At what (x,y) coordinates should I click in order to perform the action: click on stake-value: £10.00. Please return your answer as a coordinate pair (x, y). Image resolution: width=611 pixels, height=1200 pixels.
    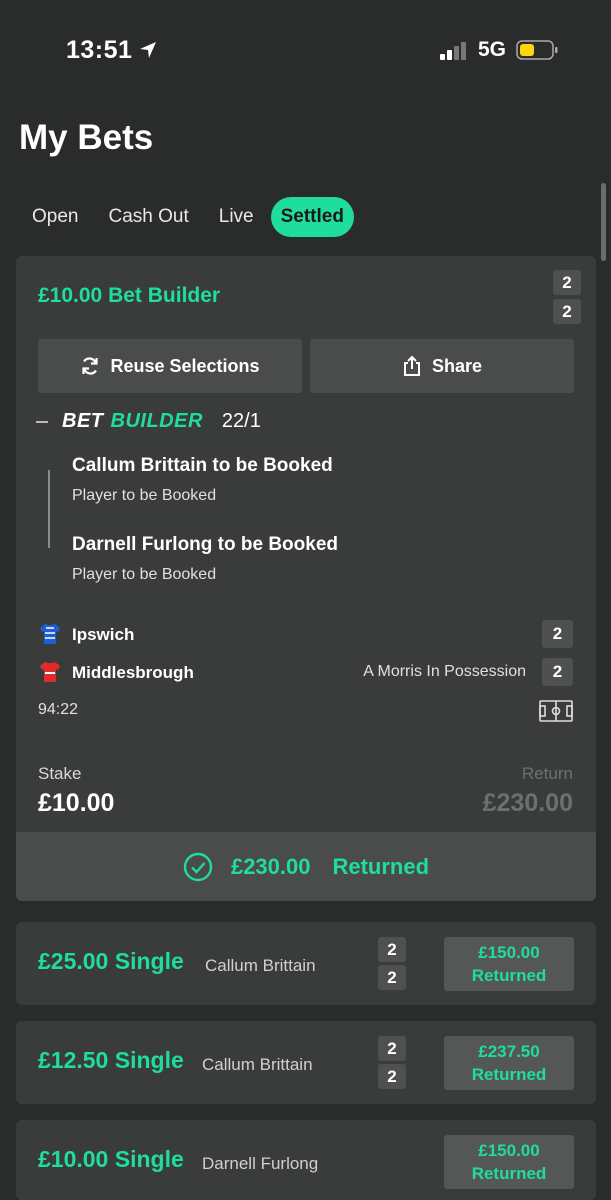
    Looking at the image, I should click on (76, 803).